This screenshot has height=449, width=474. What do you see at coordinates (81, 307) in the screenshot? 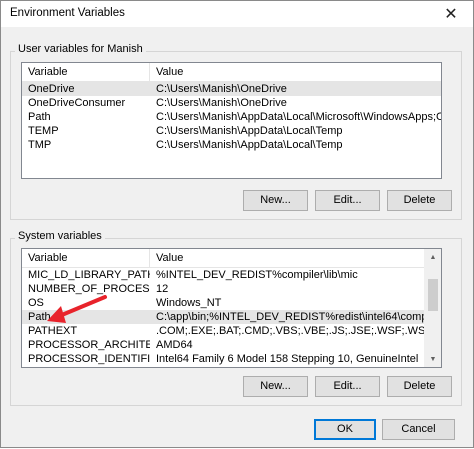
I see `arrow-shaft` at bounding box center [81, 307].